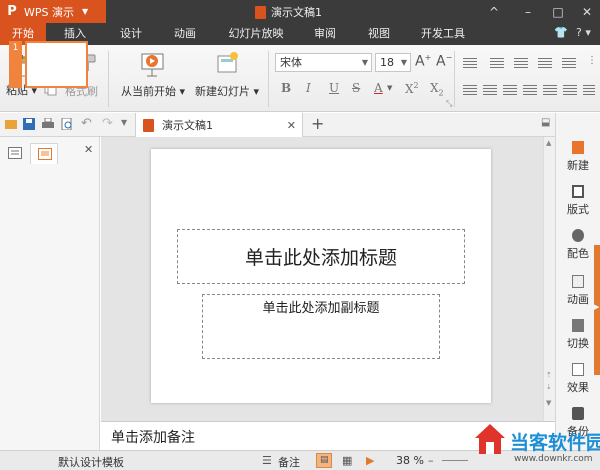 The height and width of the screenshot is (470, 600). Describe the element at coordinates (548, 143) in the screenshot. I see `scroll-up-icon: ▲` at that location.